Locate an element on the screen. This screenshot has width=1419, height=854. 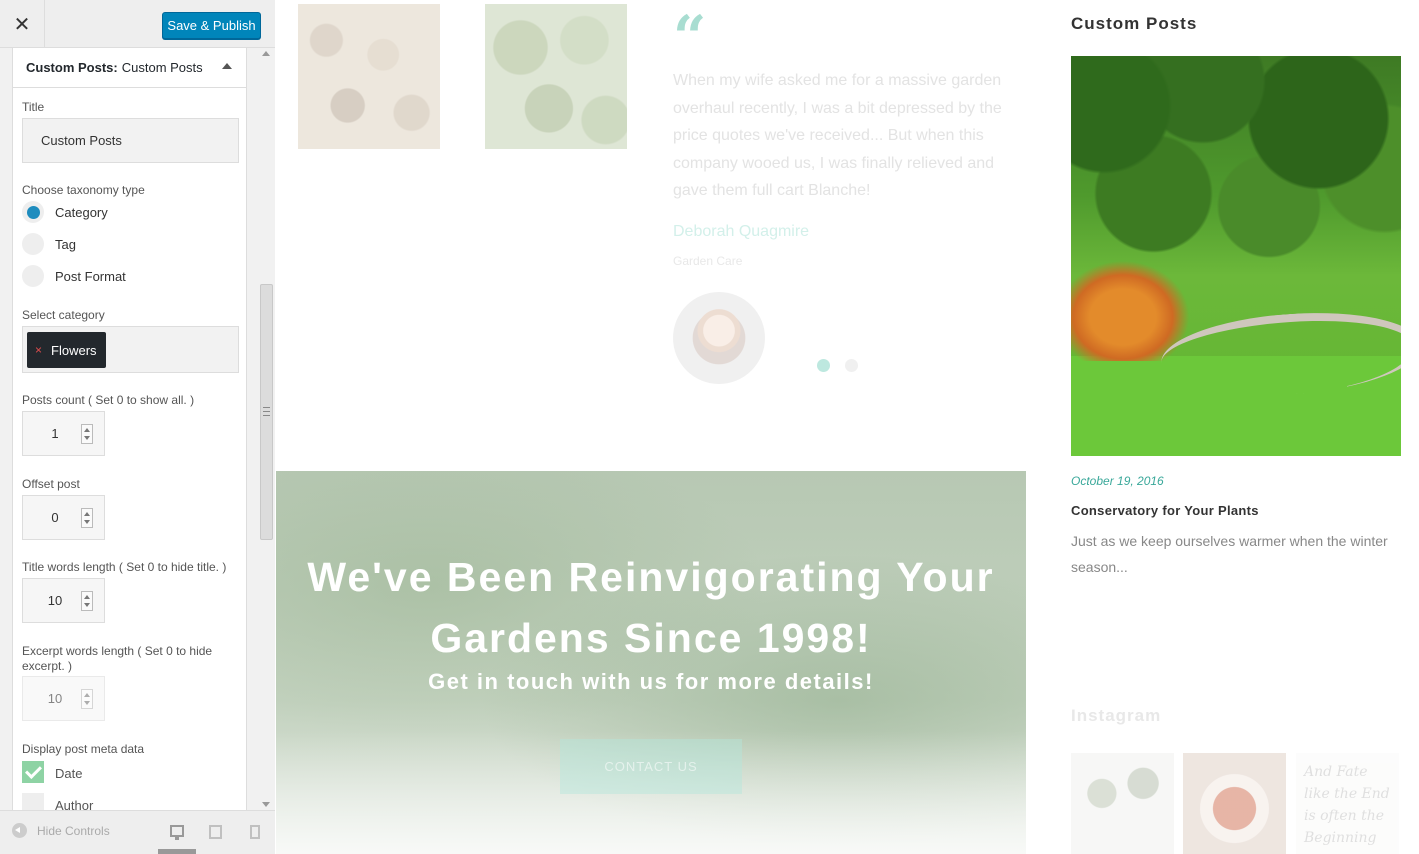
taxonomy-option-post-format: Post Format is located at coordinates (74, 276).